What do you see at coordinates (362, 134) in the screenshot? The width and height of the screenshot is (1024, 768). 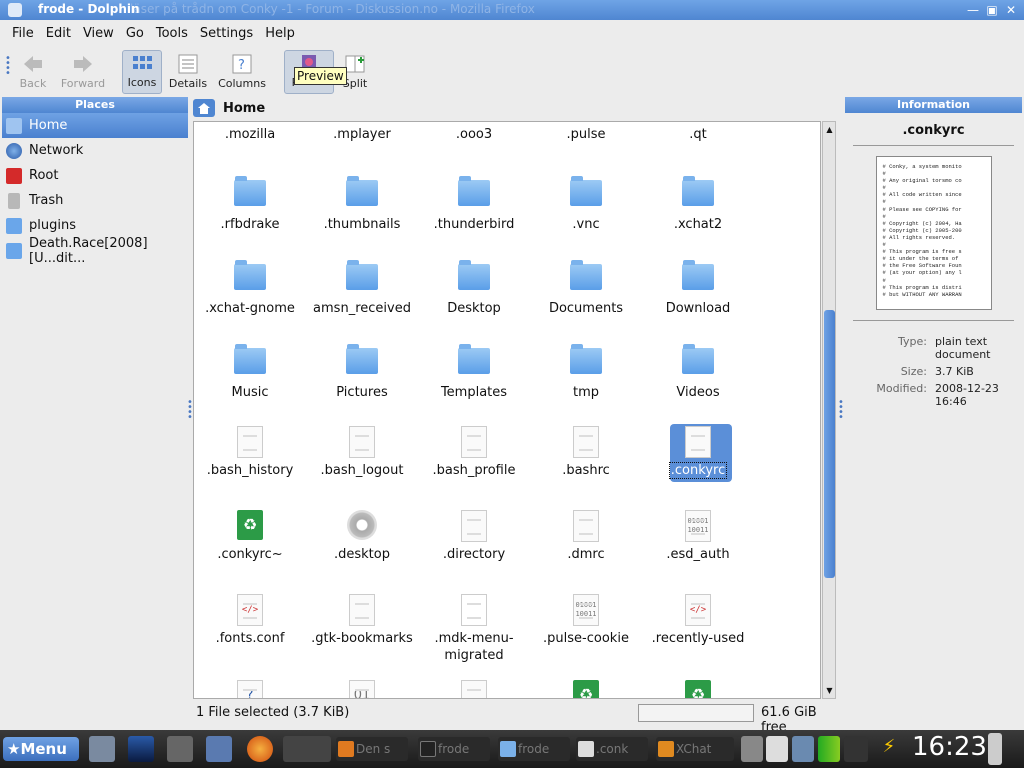 I see `file-item-mplayer: .mplayer` at bounding box center [362, 134].